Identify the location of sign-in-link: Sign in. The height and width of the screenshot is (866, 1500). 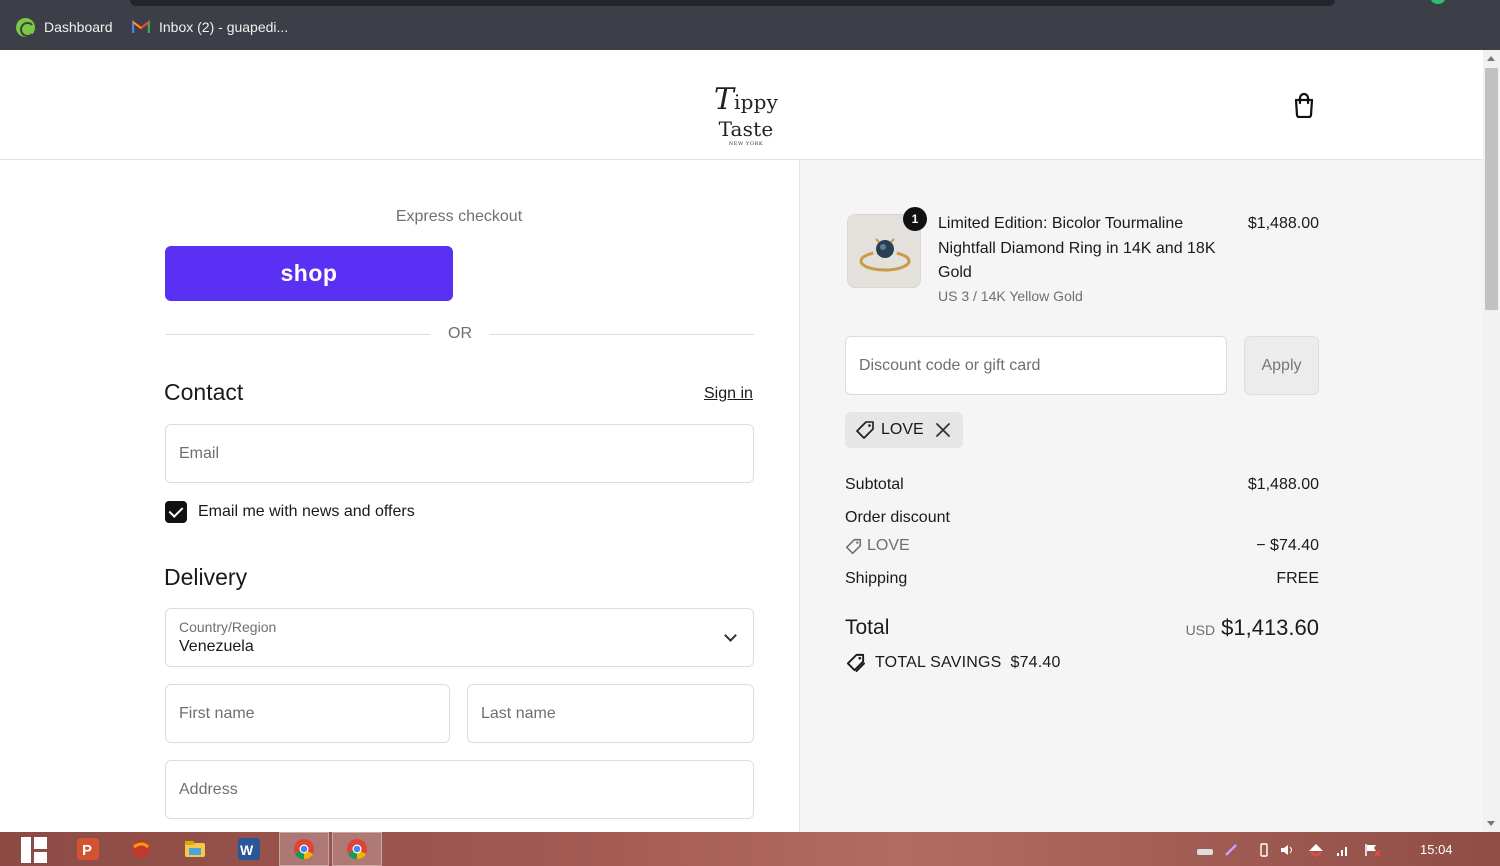
(728, 394).